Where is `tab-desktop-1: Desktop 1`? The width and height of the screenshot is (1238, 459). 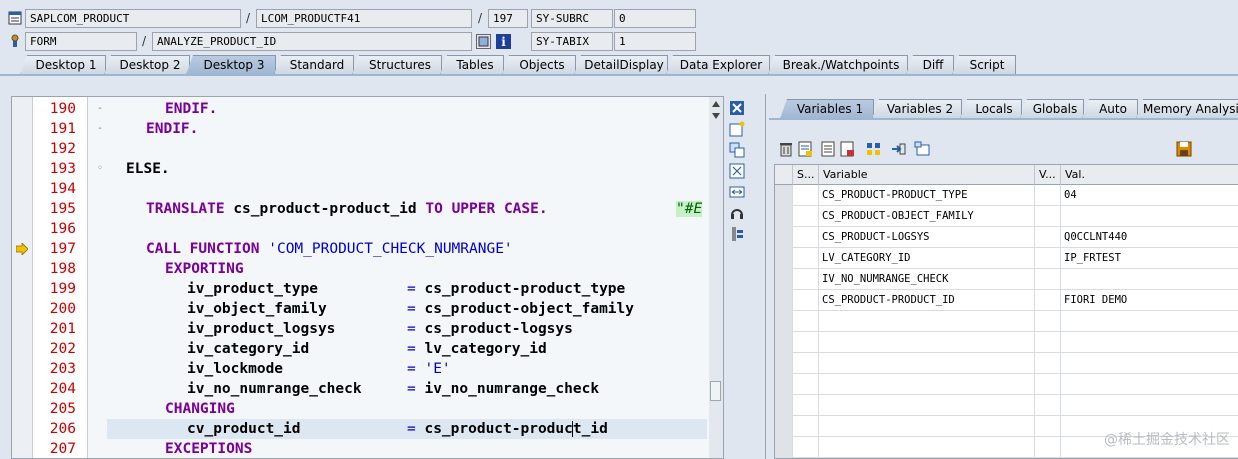 tab-desktop-1: Desktop 1 is located at coordinates (63, 65).